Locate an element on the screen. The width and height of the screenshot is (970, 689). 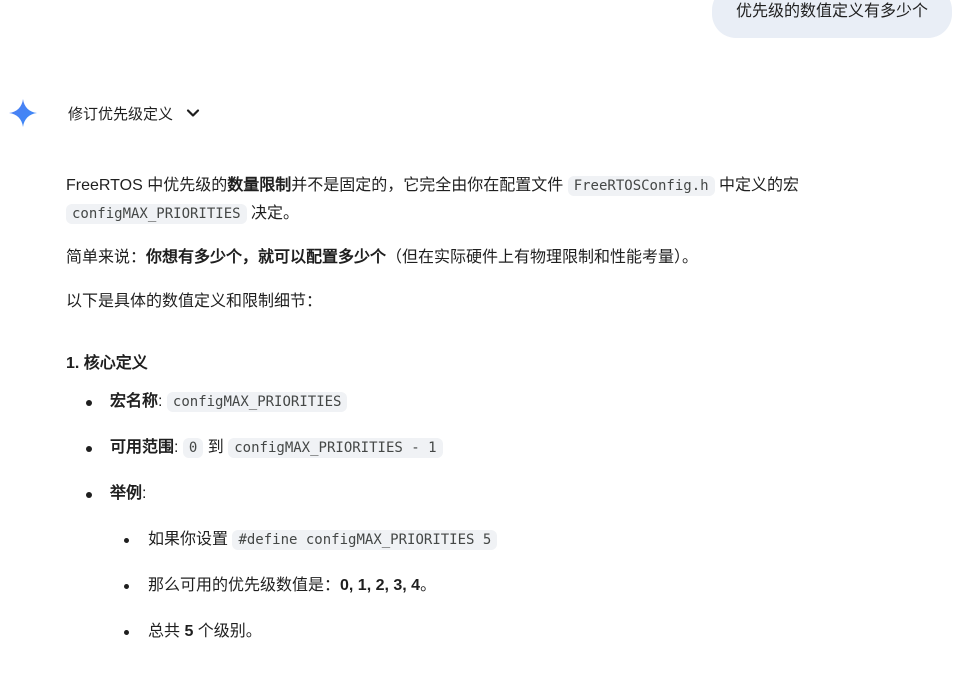
model-response-header: 修订优先级定义 is located at coordinates (104, 113).